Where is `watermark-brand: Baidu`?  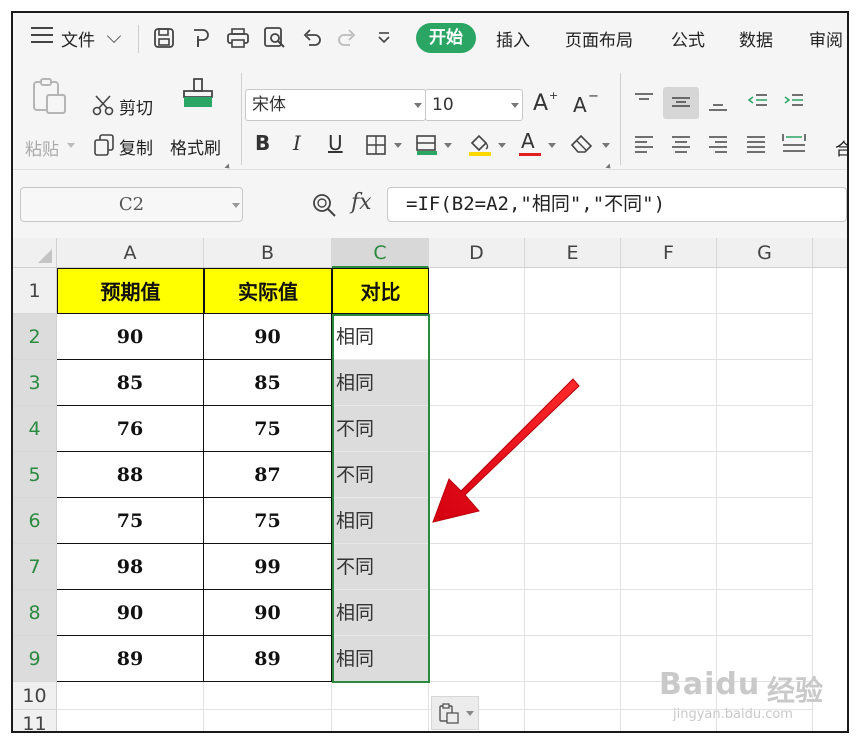 watermark-brand: Baidu is located at coordinates (710, 684).